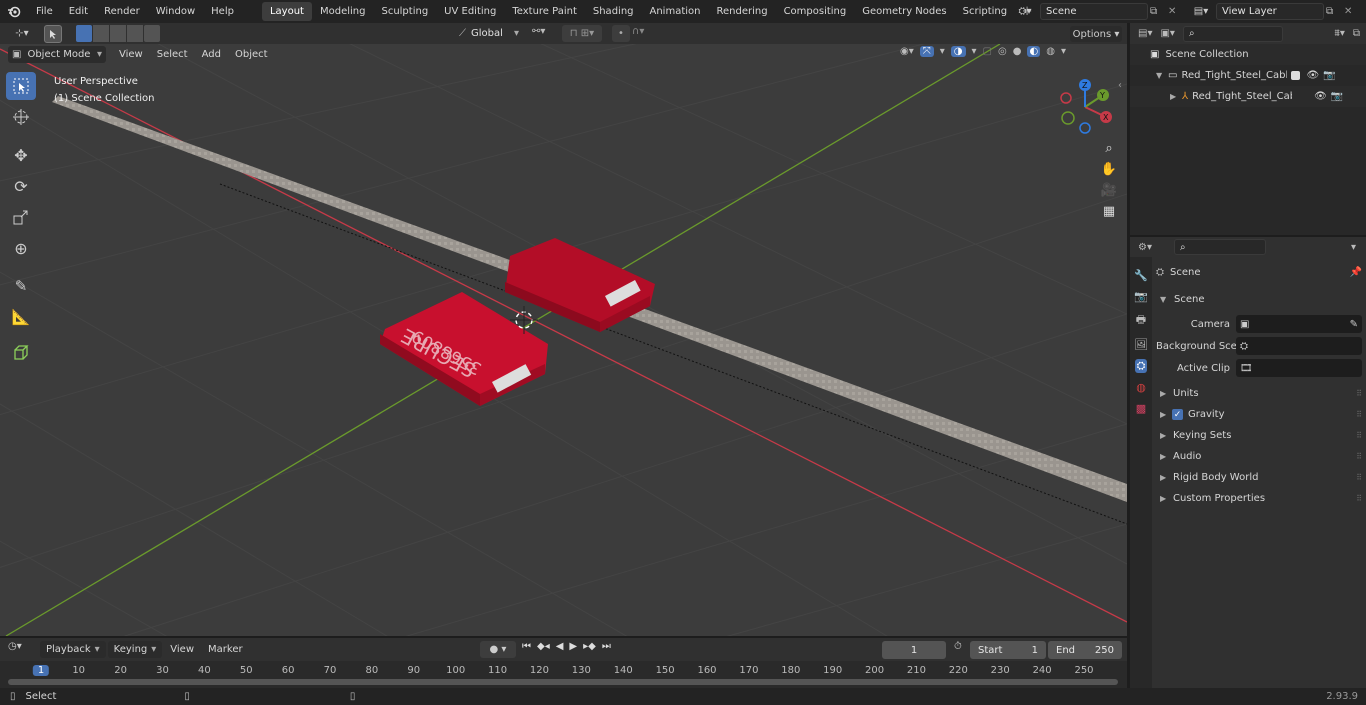 Image resolution: width=1366 pixels, height=705 pixels. I want to click on view-layer-tab-icon: 🖼, so click(1141, 344).